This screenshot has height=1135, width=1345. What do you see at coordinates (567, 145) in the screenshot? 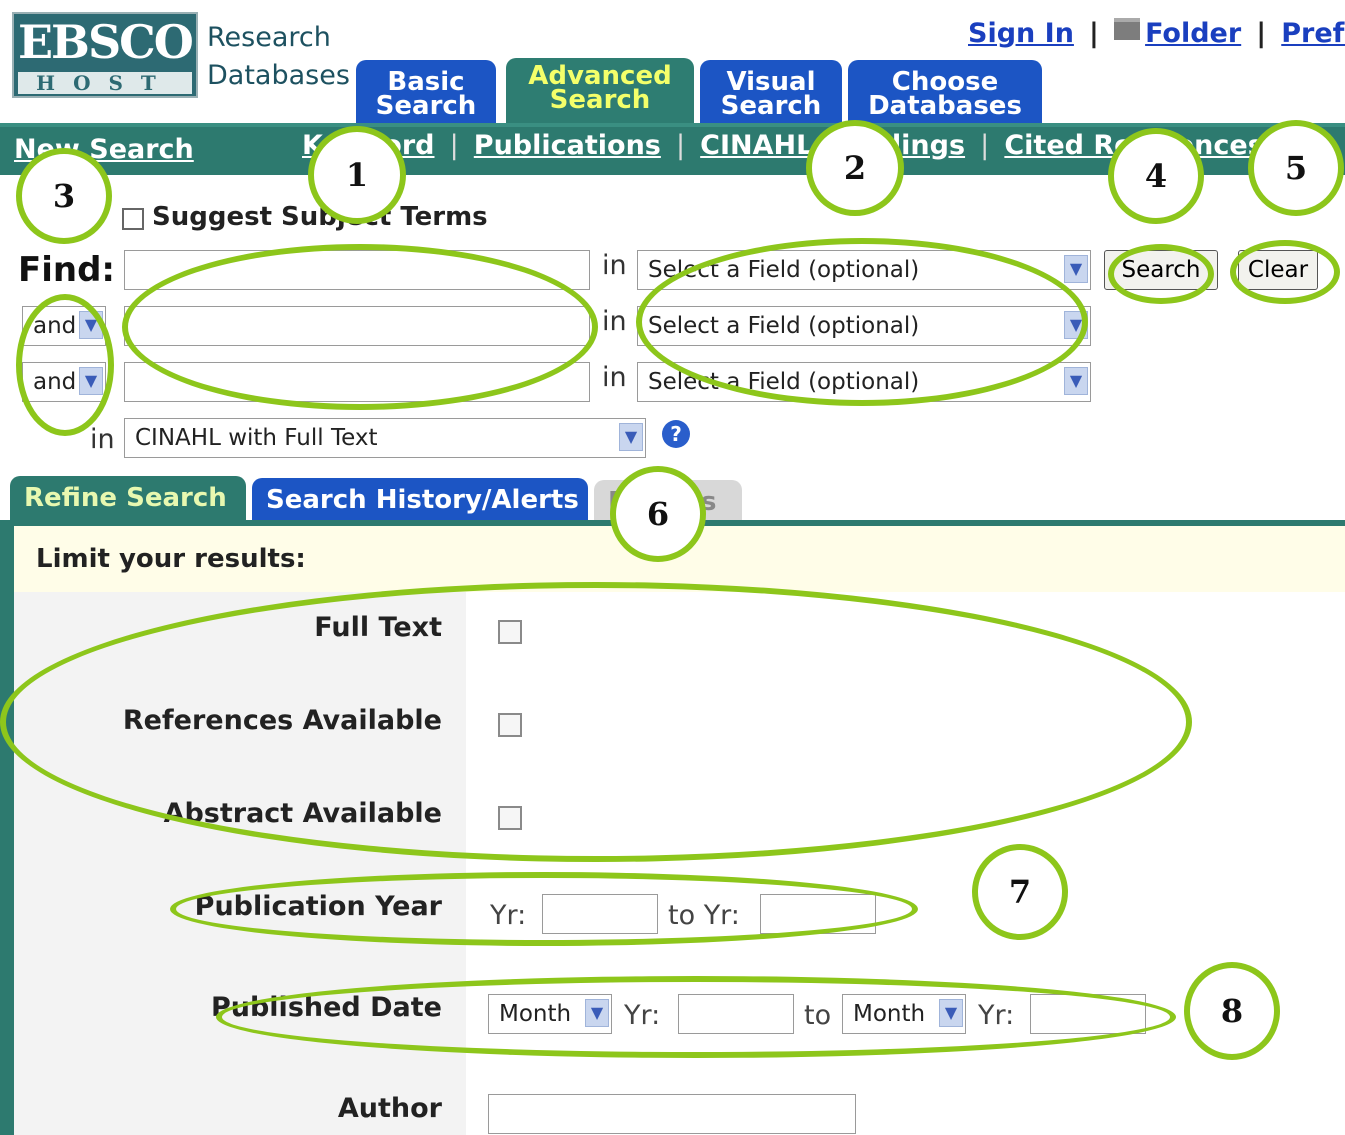
I see `publications-link: Publications` at bounding box center [567, 145].